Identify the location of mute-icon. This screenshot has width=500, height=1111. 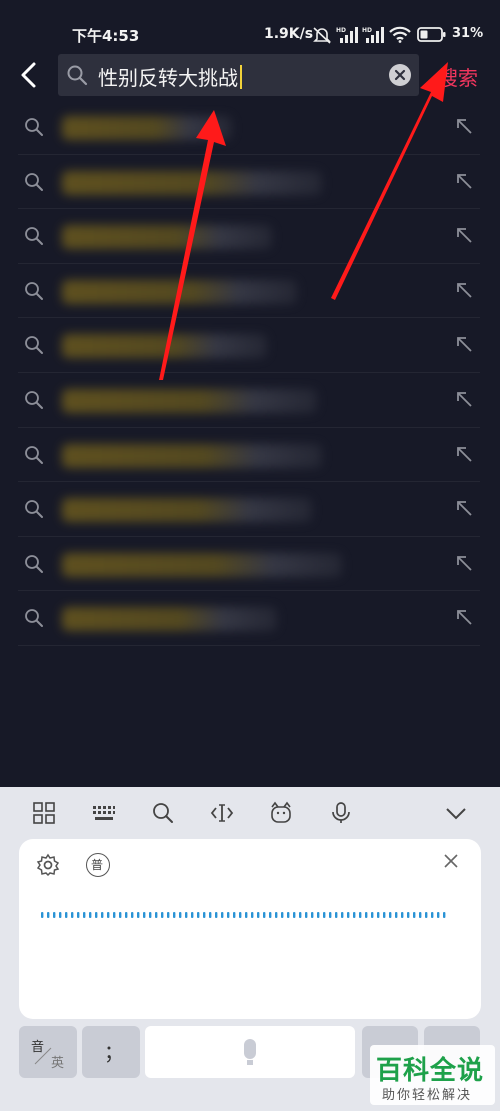
(322, 35).